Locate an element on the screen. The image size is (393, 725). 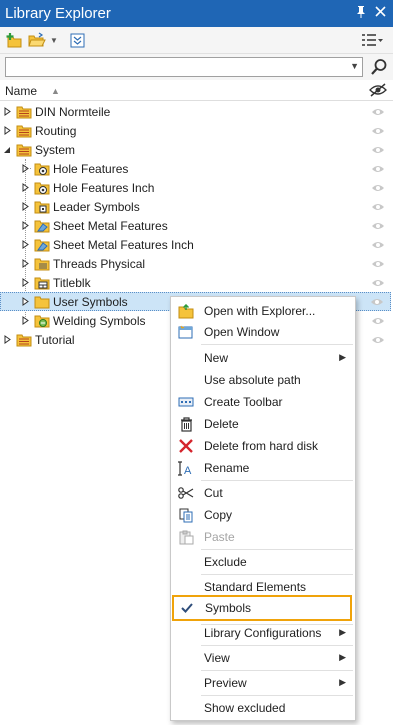
tree-item: System is located at coordinates (195, 149).